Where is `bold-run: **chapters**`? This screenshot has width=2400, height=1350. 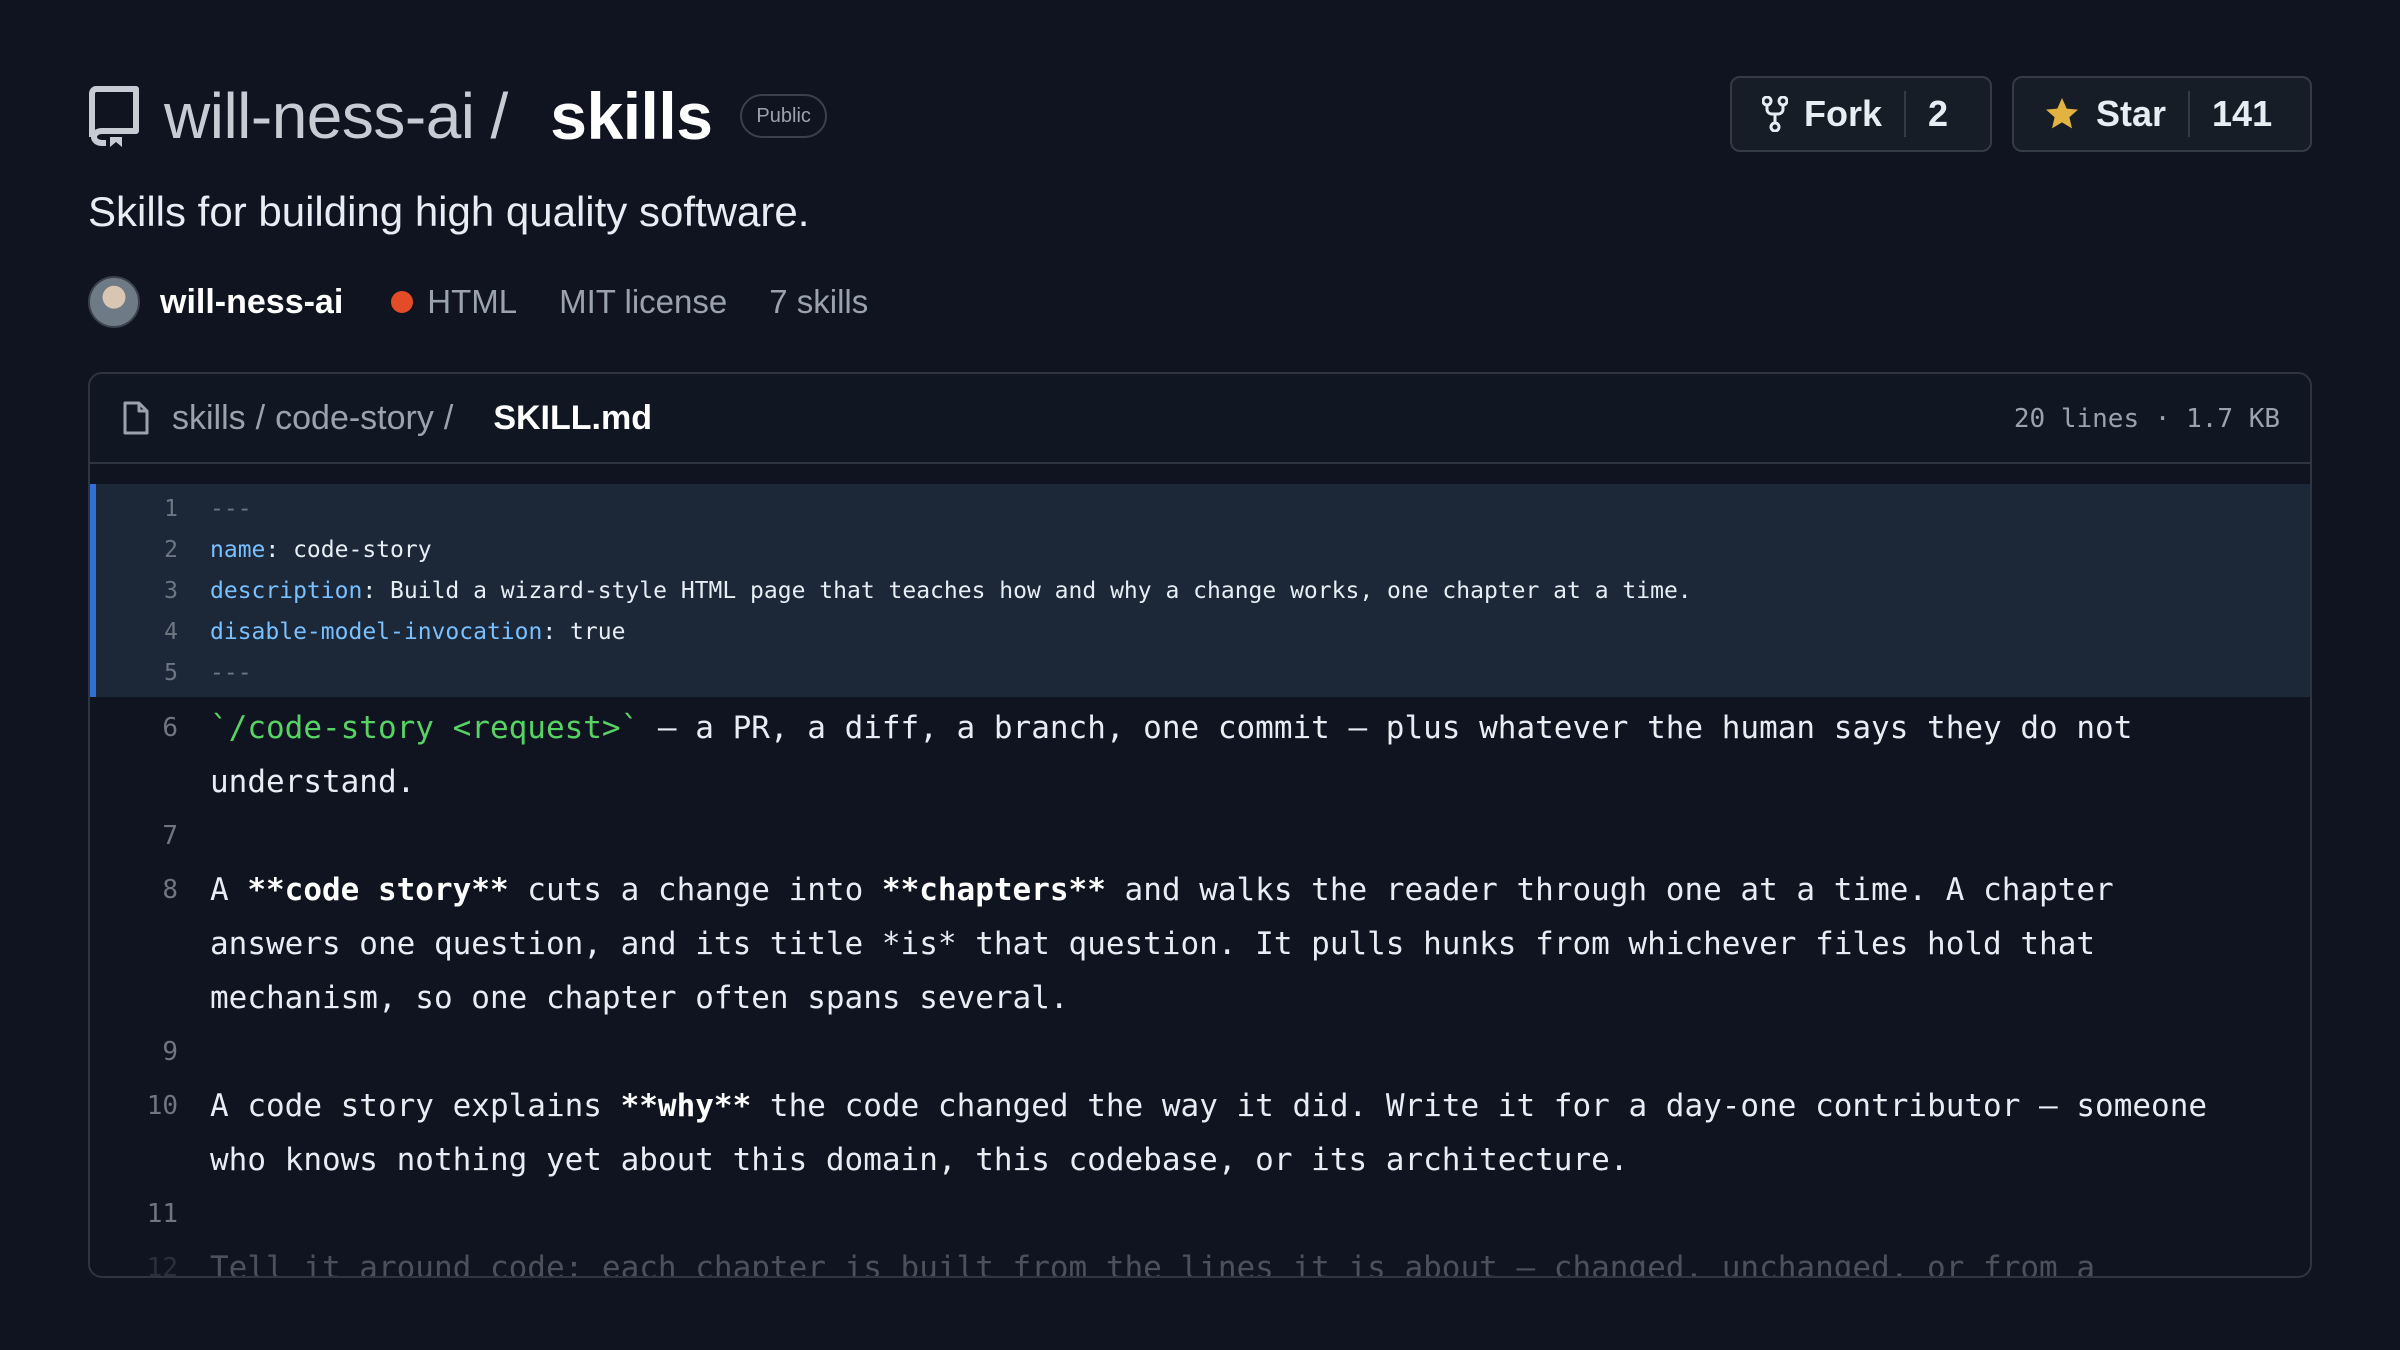
bold-run: **chapters** is located at coordinates (993, 890).